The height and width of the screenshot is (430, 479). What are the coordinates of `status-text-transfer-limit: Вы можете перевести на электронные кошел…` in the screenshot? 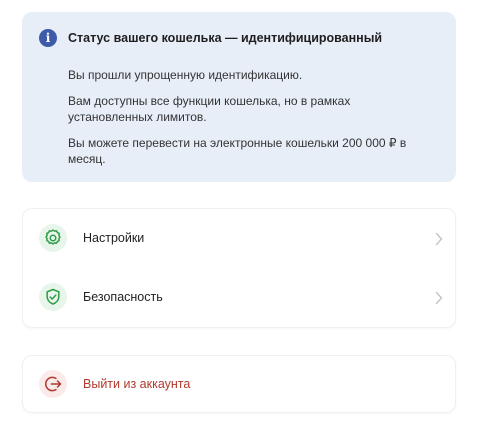 It's located at (237, 151).